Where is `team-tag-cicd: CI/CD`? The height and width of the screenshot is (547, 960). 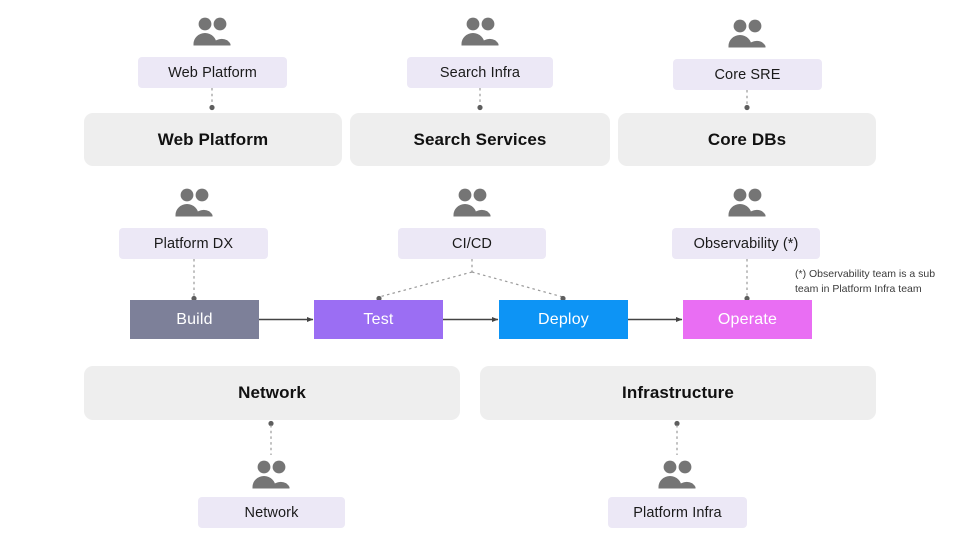 team-tag-cicd: CI/CD is located at coordinates (472, 243).